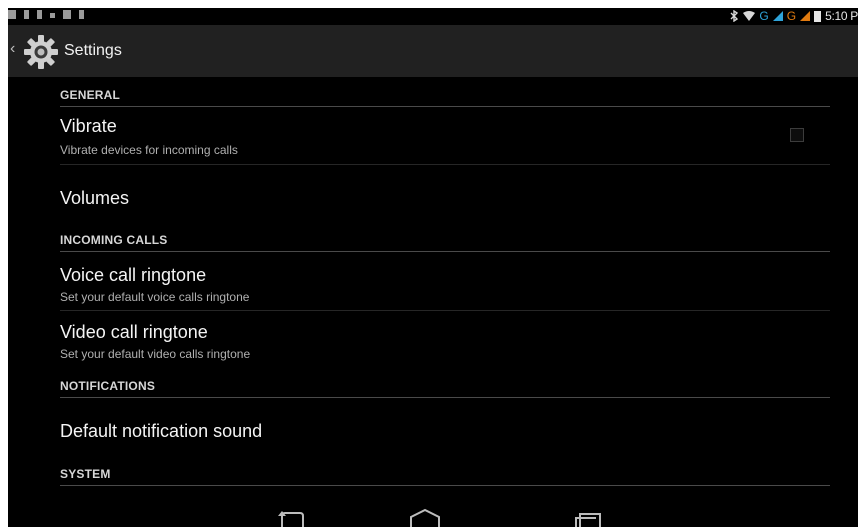 Image resolution: width=858 pixels, height=527 pixels. What do you see at coordinates (12, 14) in the screenshot?
I see `notification-icon` at bounding box center [12, 14].